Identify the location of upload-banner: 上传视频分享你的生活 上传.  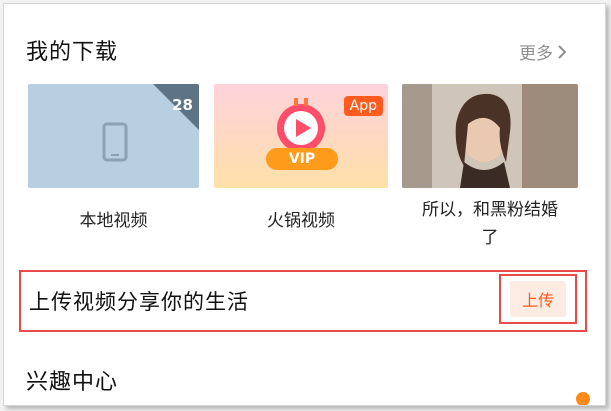
(303, 301).